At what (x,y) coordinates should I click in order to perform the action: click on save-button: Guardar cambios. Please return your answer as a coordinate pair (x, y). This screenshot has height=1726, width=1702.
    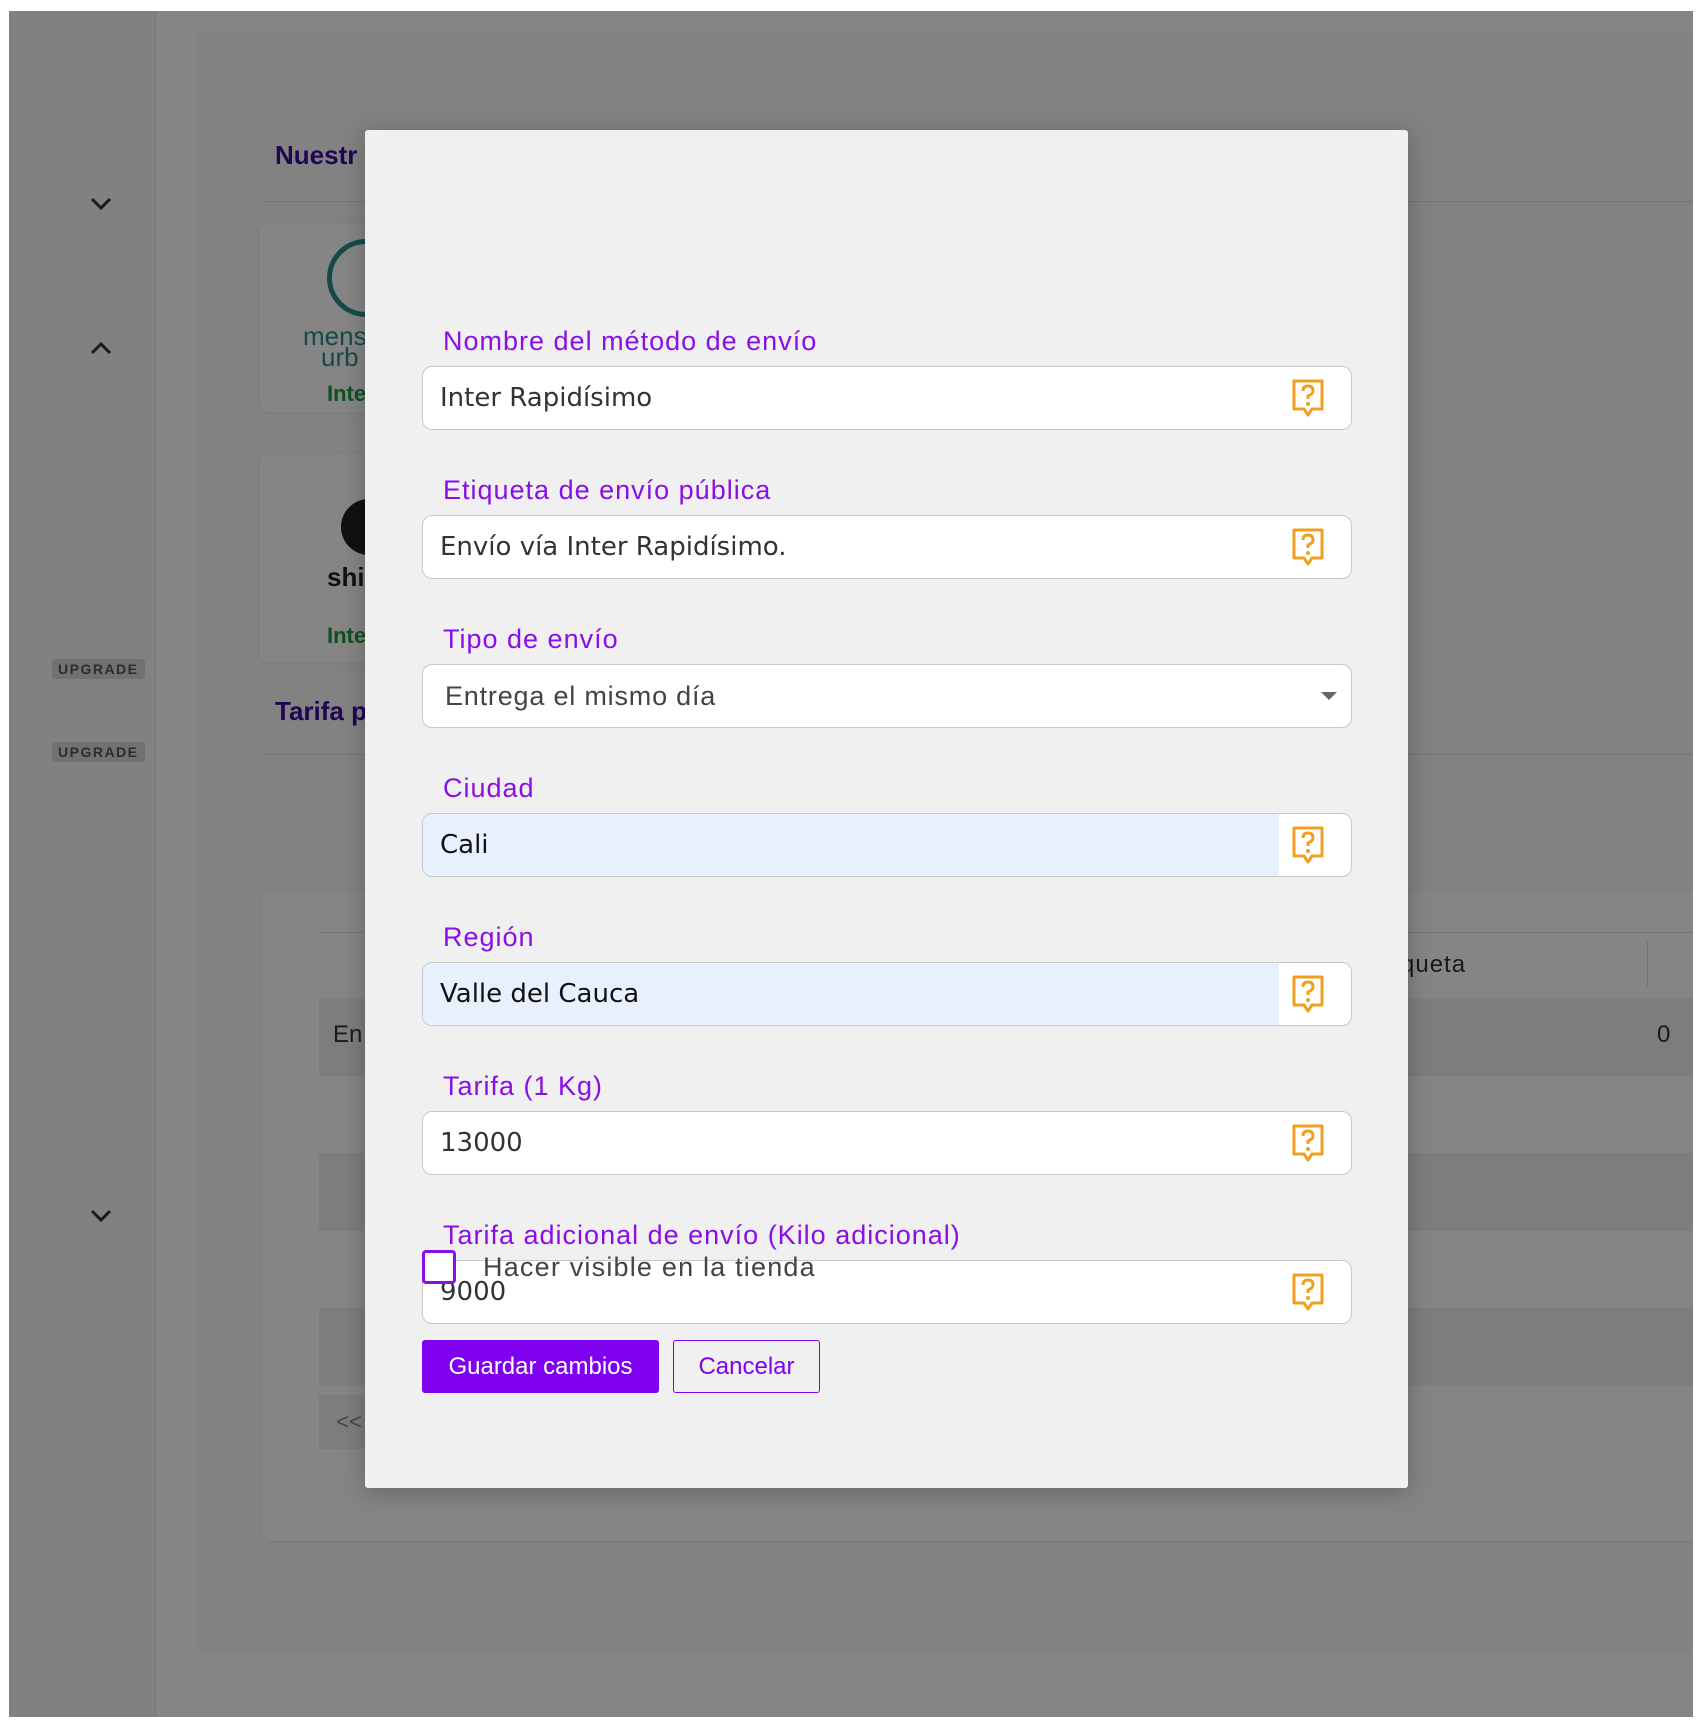
    Looking at the image, I should click on (540, 1366).